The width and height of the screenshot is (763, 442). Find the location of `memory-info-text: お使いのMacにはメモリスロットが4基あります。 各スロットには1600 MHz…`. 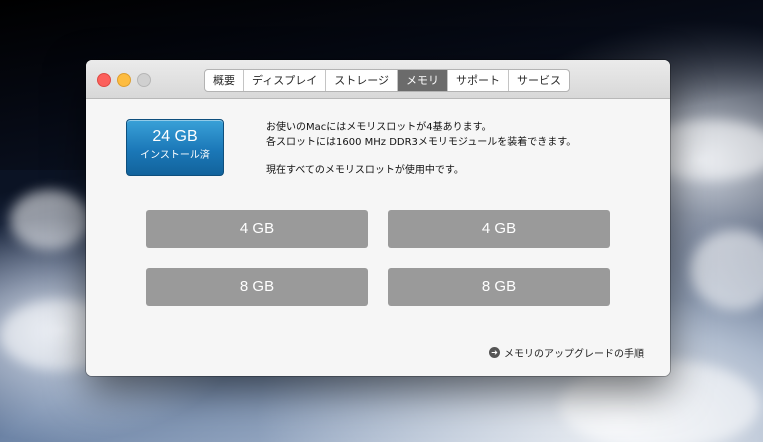

memory-info-text: お使いのMacにはメモリスロットが4基あります。 各スロットには1600 MHz… is located at coordinates (456, 149).